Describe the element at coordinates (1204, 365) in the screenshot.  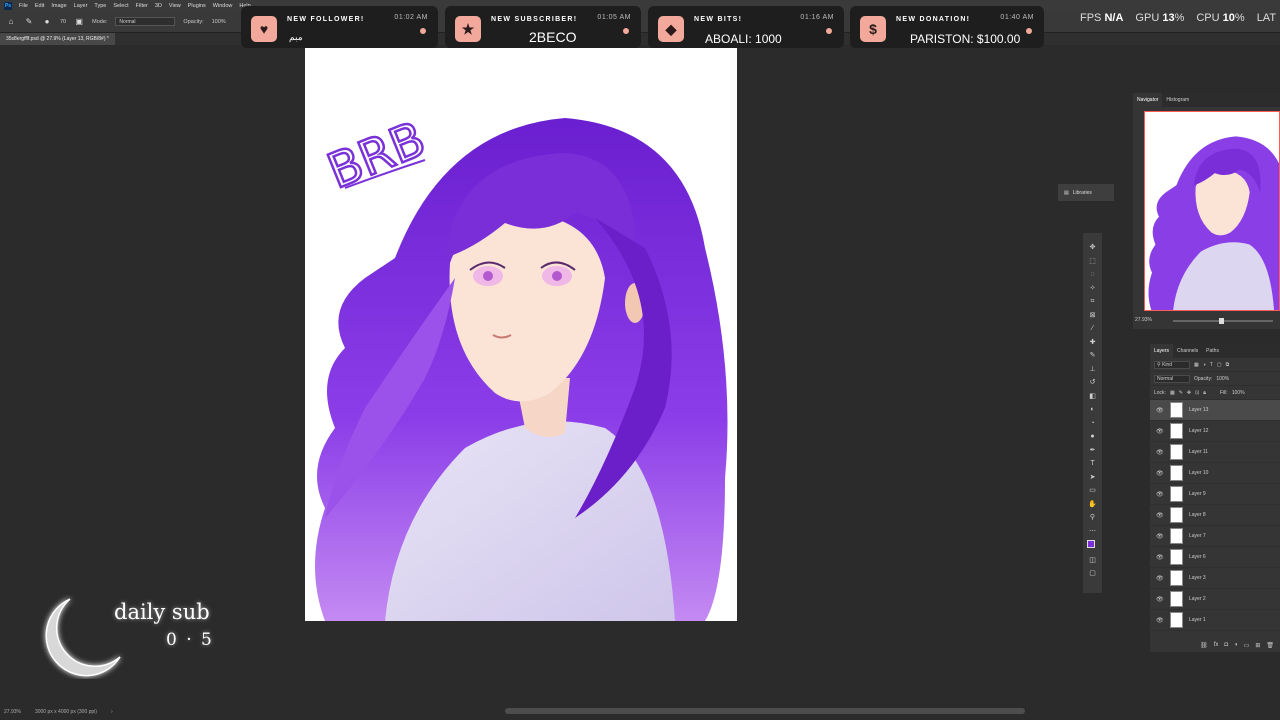
I see `filter-adjust-icon: ◑` at that location.